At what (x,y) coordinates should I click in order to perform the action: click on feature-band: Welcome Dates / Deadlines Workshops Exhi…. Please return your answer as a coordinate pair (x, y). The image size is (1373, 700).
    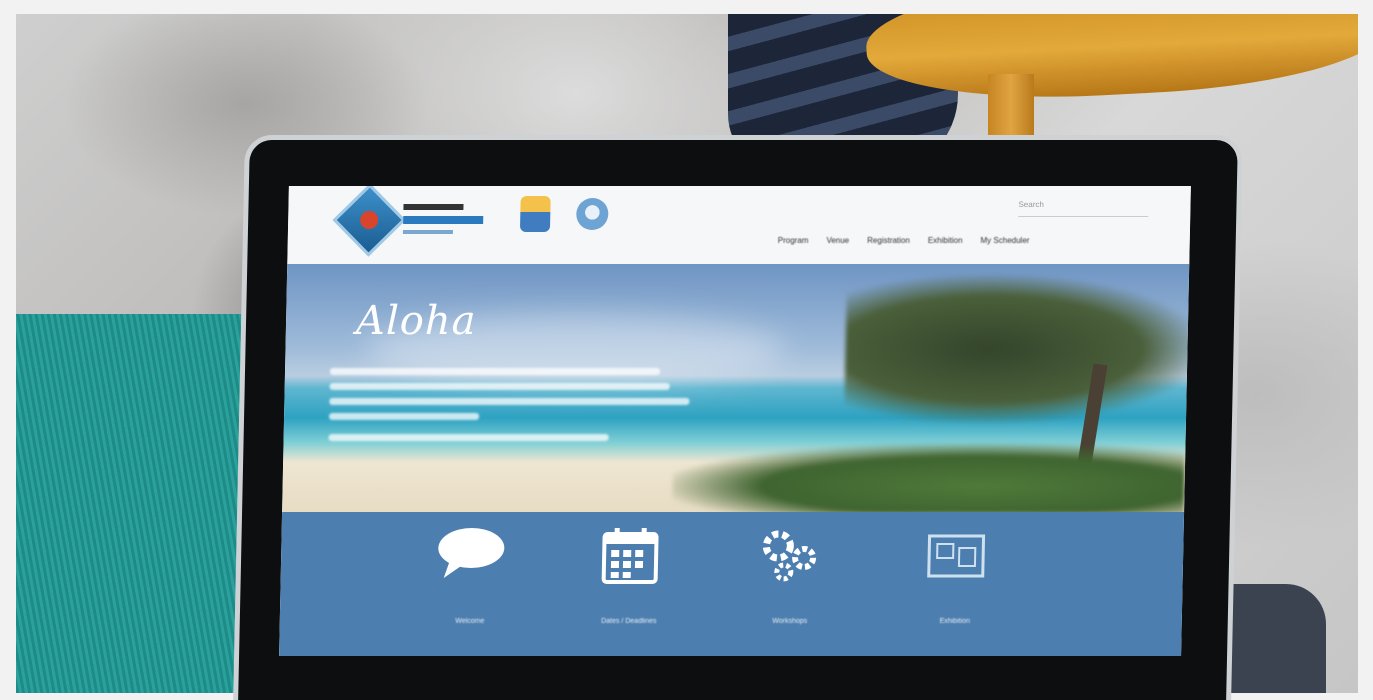
    Looking at the image, I should click on (732, 584).